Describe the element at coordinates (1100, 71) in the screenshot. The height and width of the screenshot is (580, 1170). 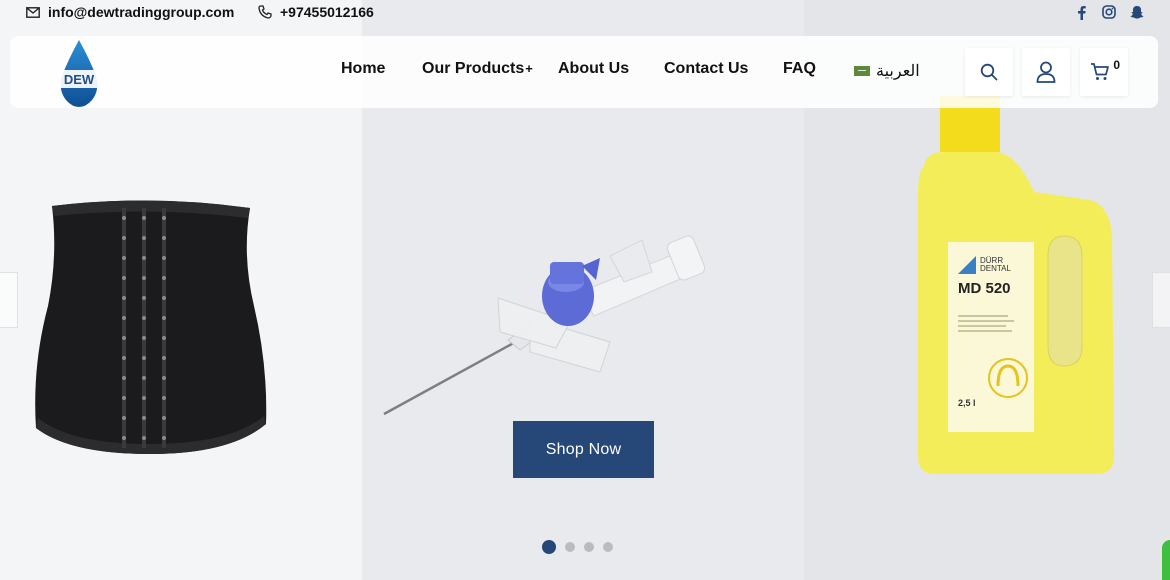
I see `cart-icon` at that location.